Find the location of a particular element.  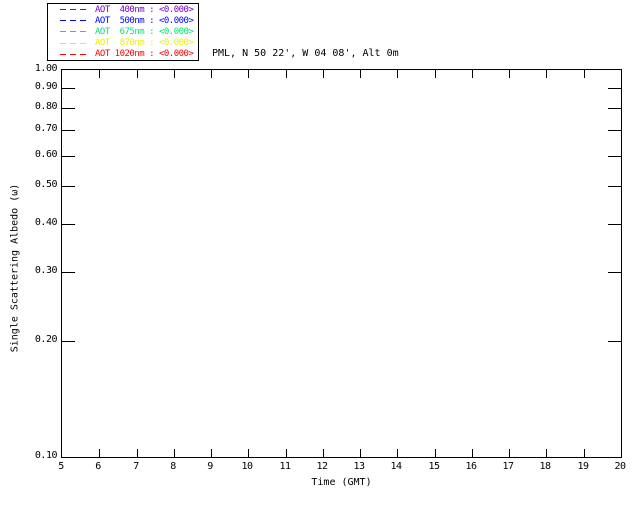

y-axis-label: Single Scattering Albedo (ω) is located at coordinates (15, 268).